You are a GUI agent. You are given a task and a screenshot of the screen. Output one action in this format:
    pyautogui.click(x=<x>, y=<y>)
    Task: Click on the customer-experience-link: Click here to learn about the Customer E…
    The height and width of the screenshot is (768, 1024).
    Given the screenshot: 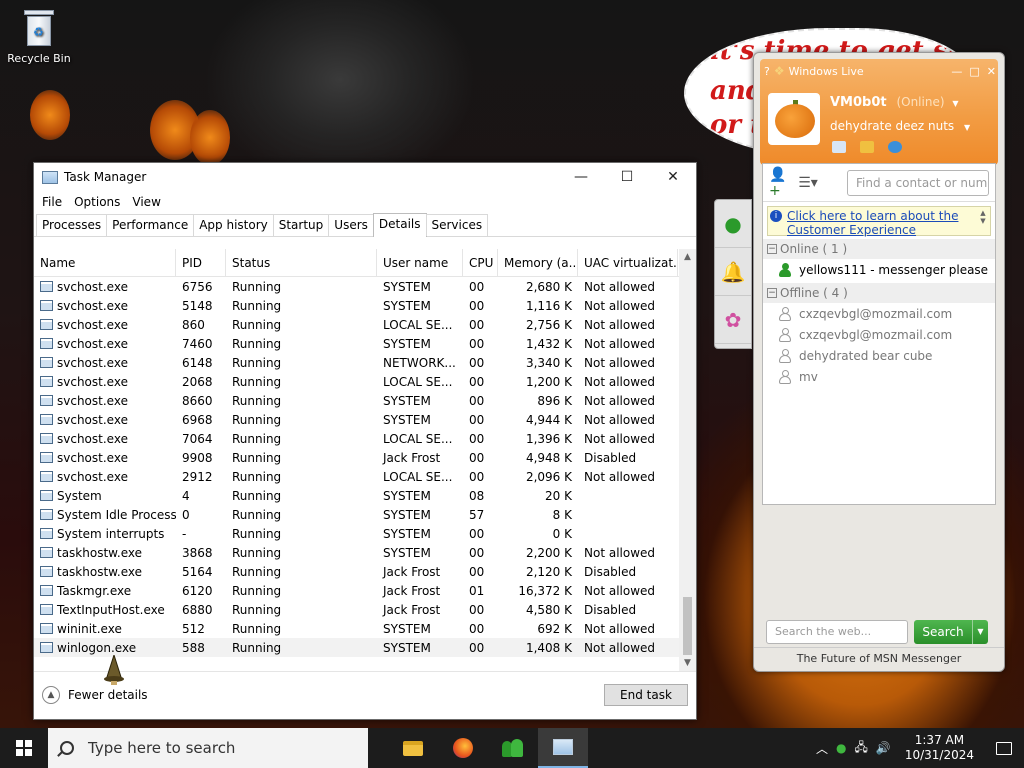 What is the action you would take?
    pyautogui.click(x=881, y=223)
    